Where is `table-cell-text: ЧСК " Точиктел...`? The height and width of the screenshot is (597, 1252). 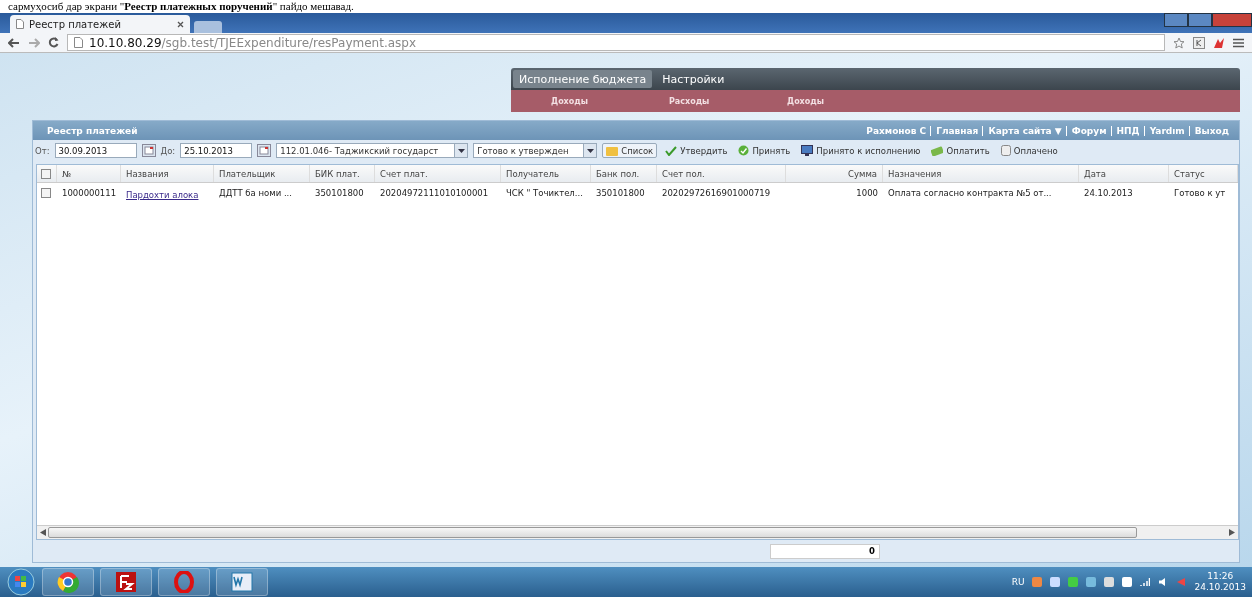
table-cell-text: ЧСК " Точиктел... is located at coordinates (544, 192).